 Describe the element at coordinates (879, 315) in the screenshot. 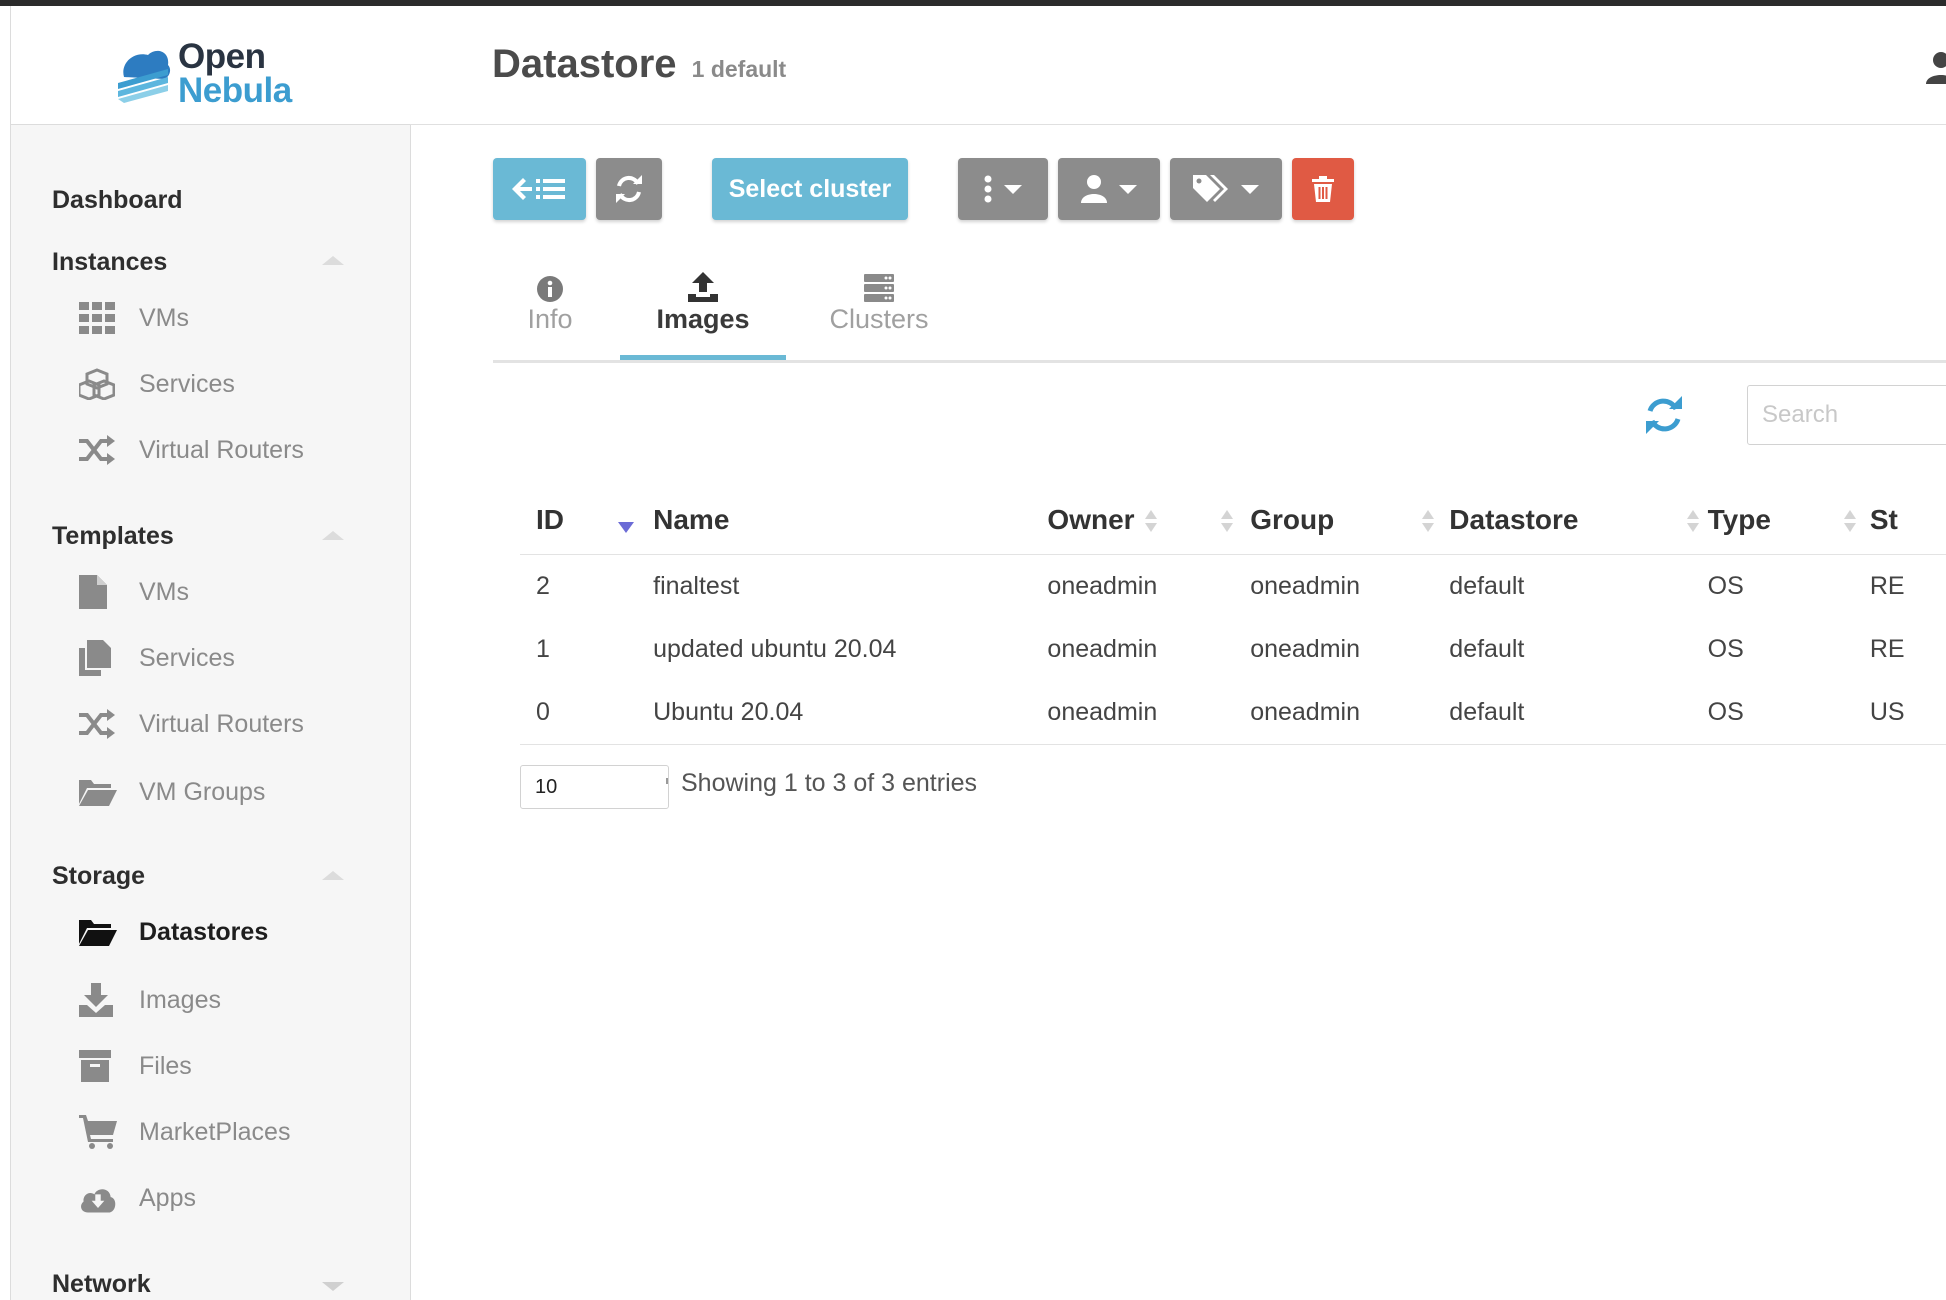

I see `tab-clusters: Clusters` at that location.